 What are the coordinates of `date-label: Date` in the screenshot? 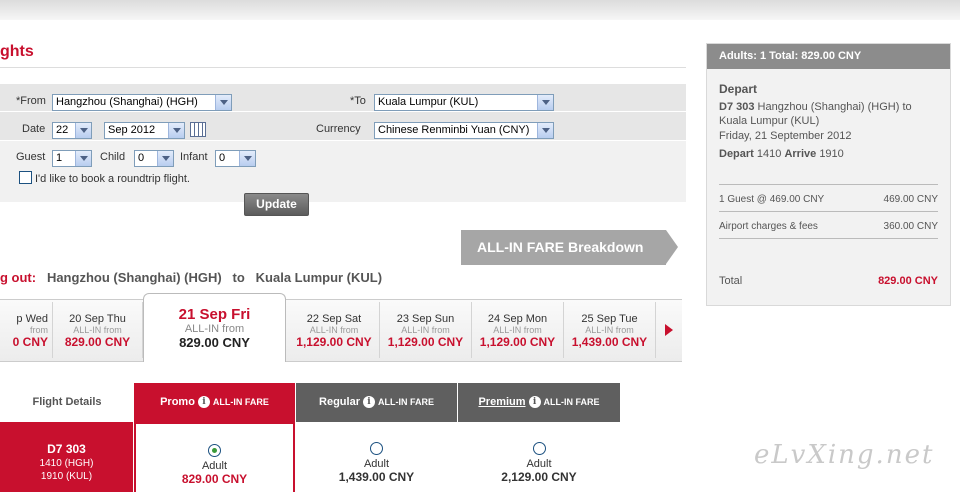 It's located at (34, 129).